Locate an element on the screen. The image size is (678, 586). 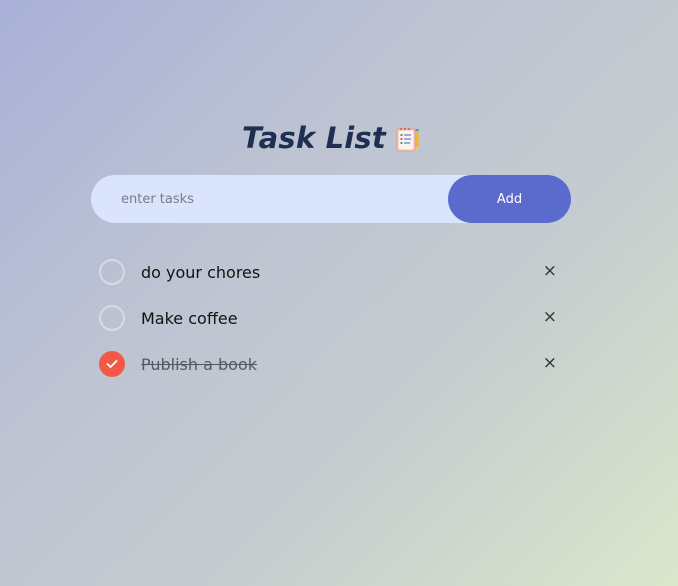
task-item: Make coffee × is located at coordinates (331, 318).